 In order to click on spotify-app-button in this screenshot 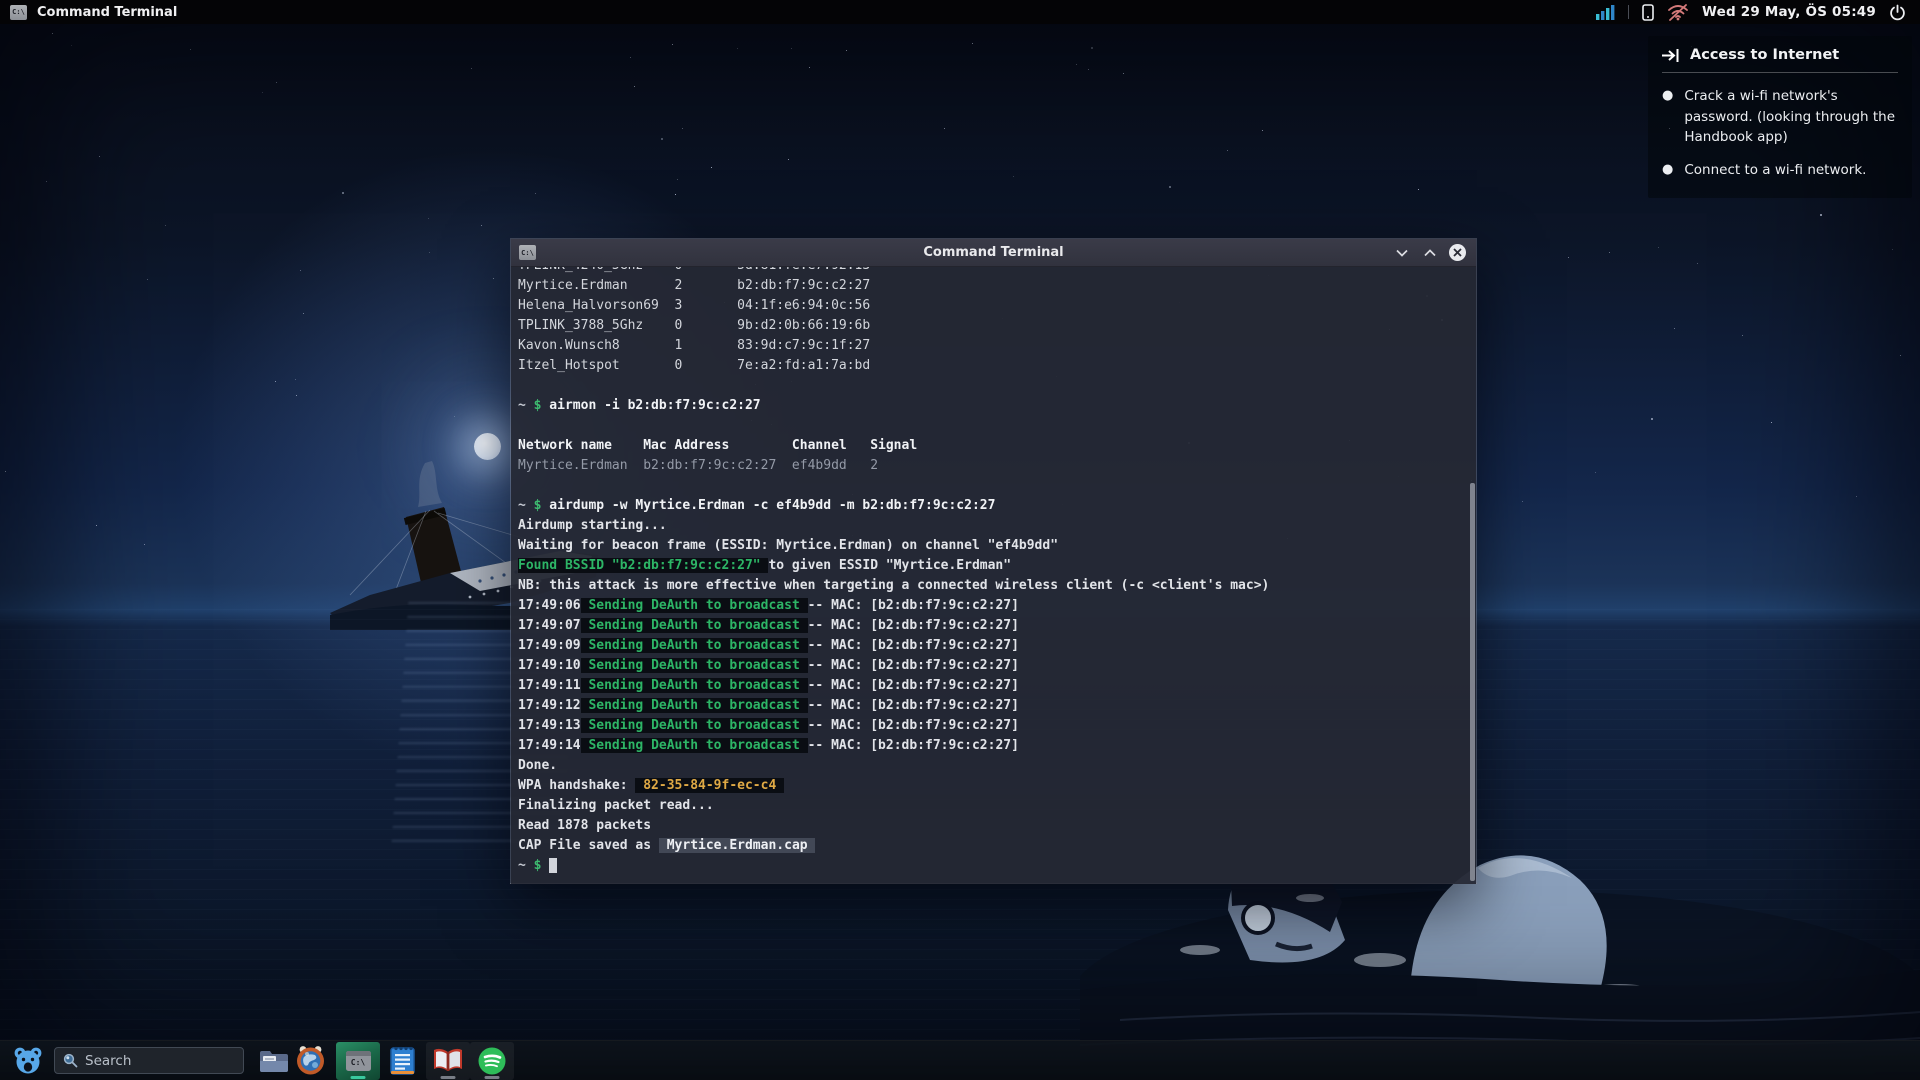, I will do `click(492, 1060)`.